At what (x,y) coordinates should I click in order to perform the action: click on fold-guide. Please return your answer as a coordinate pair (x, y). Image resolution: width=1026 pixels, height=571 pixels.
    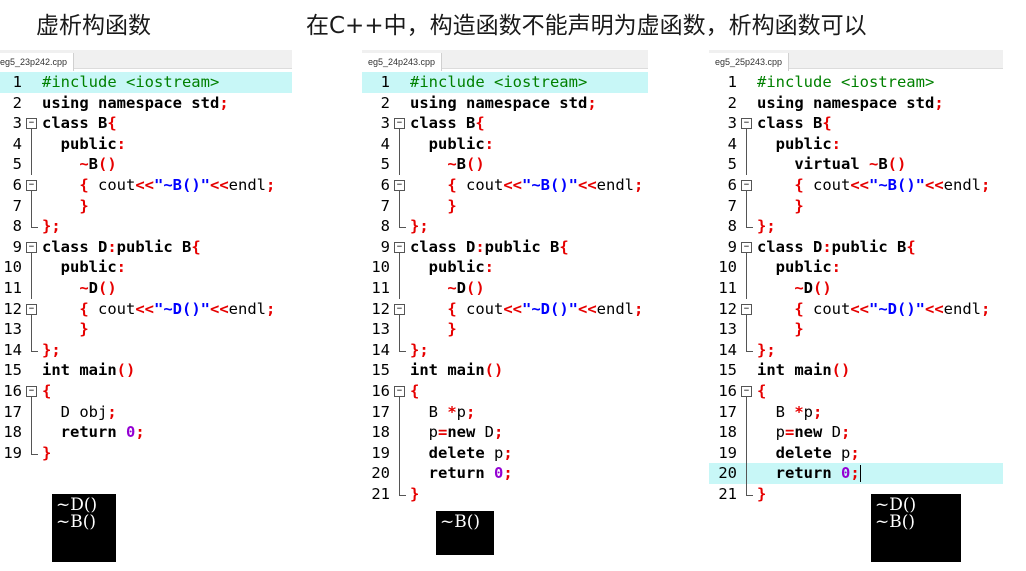
    Looking at the image, I should click on (32, 164).